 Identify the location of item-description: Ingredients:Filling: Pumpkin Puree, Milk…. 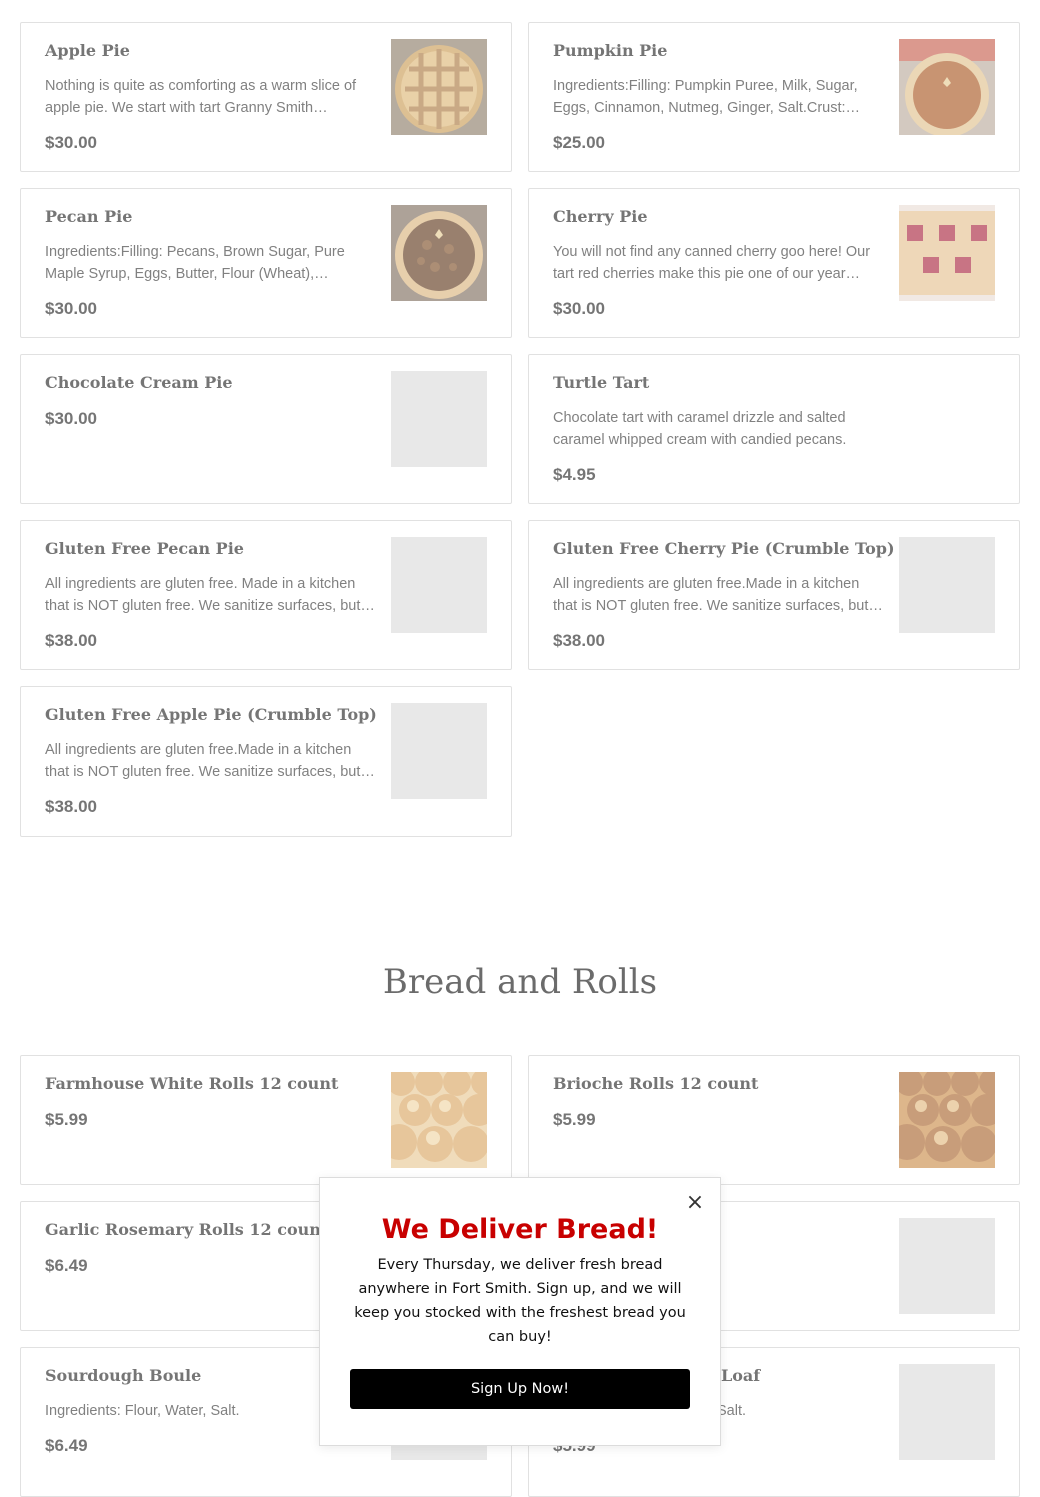
(707, 97).